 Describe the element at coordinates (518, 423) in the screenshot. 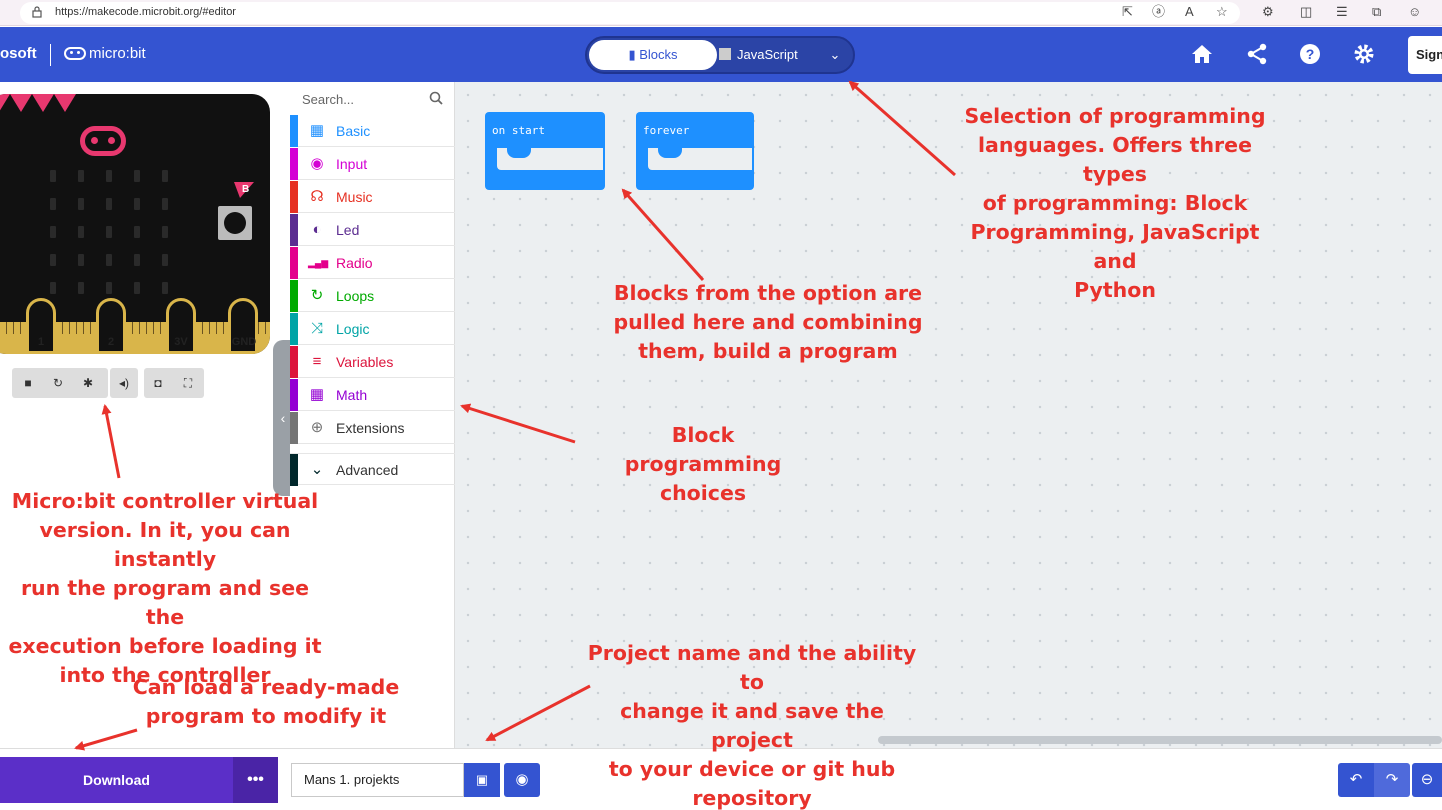

I see `arrow-to-toolbox` at that location.